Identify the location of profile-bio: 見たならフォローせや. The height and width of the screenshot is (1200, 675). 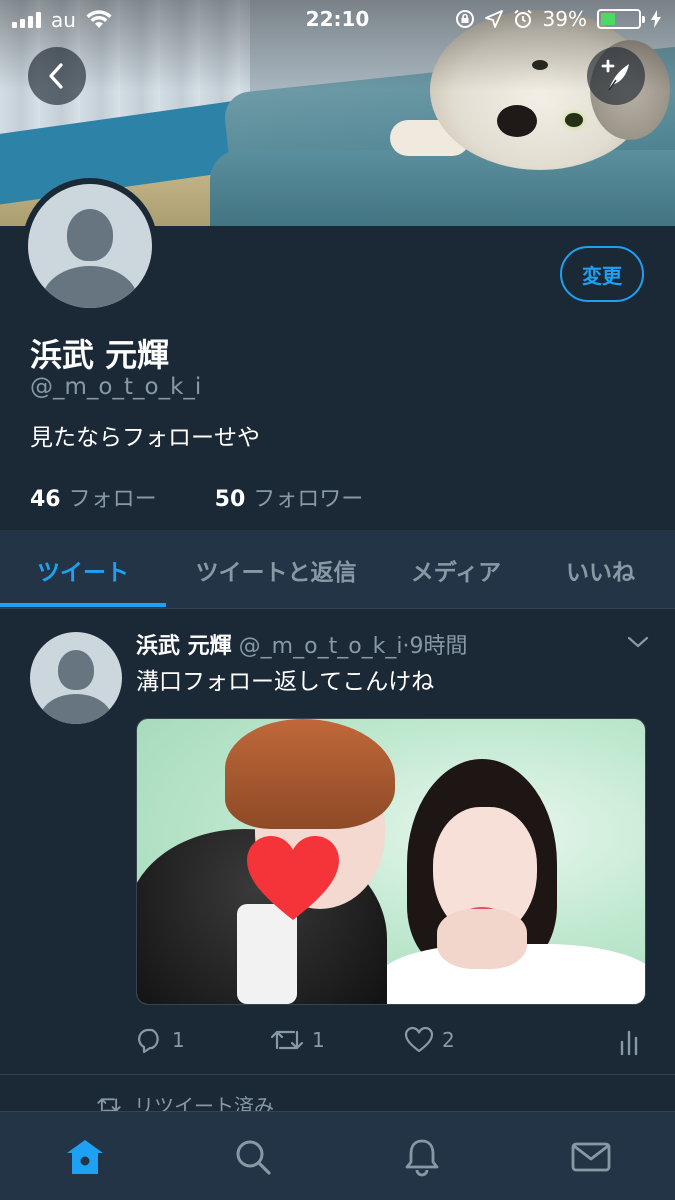
(145, 438).